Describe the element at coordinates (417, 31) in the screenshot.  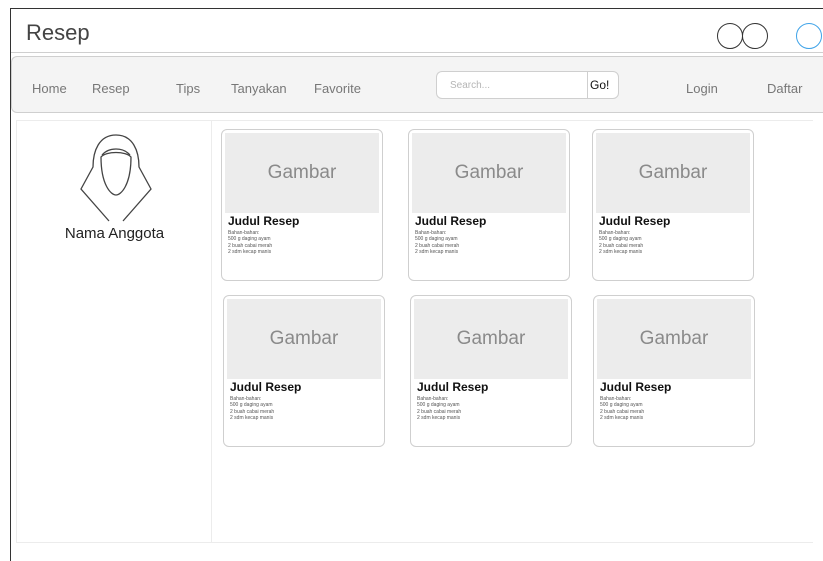
I see `title-bar: Resep` at that location.